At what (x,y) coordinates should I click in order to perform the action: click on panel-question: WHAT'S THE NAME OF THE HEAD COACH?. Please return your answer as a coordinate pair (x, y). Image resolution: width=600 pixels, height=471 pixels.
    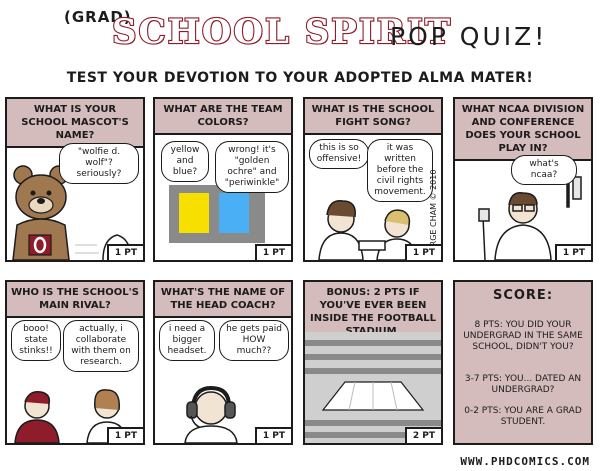
    Looking at the image, I should click on (223, 300).